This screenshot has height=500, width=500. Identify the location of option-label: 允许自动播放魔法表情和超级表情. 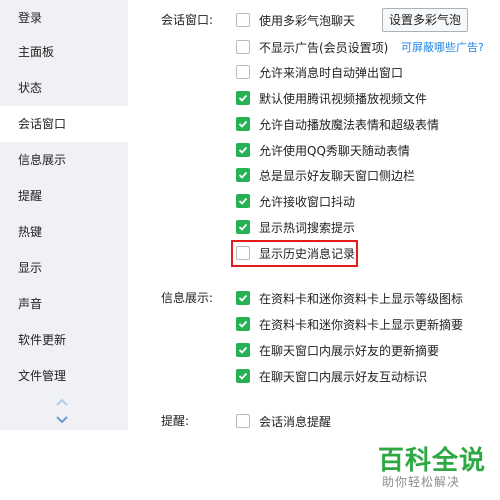
(349, 124).